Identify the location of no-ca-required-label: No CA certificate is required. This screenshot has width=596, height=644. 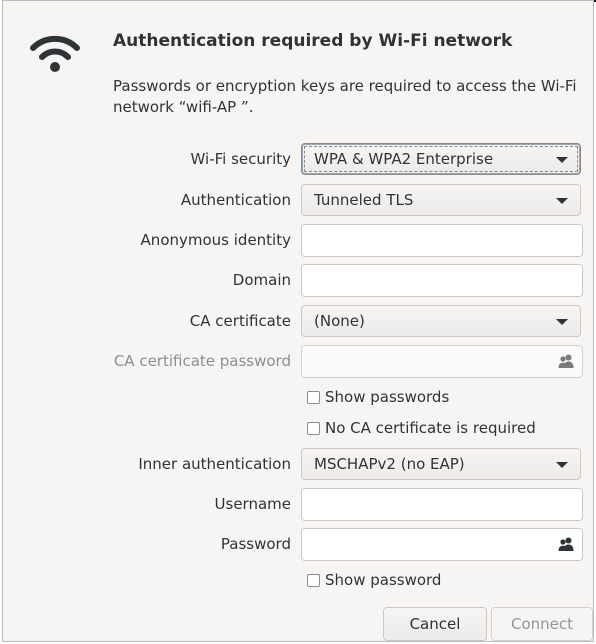
(430, 428).